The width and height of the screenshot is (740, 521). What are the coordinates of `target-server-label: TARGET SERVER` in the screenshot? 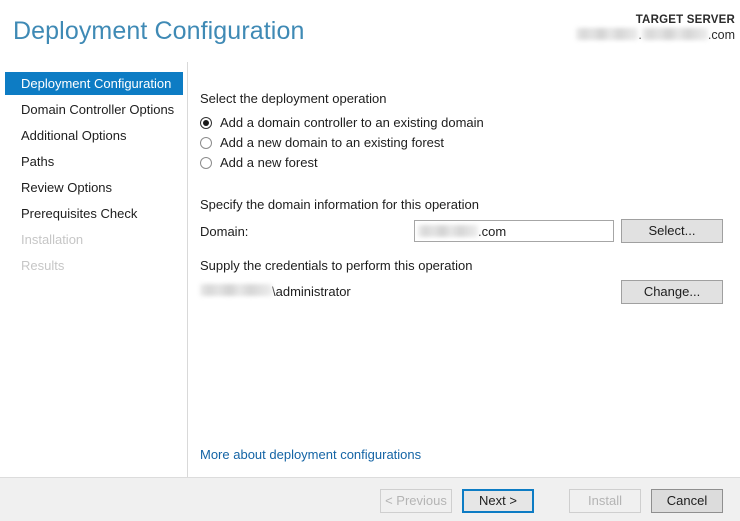 It's located at (685, 20).